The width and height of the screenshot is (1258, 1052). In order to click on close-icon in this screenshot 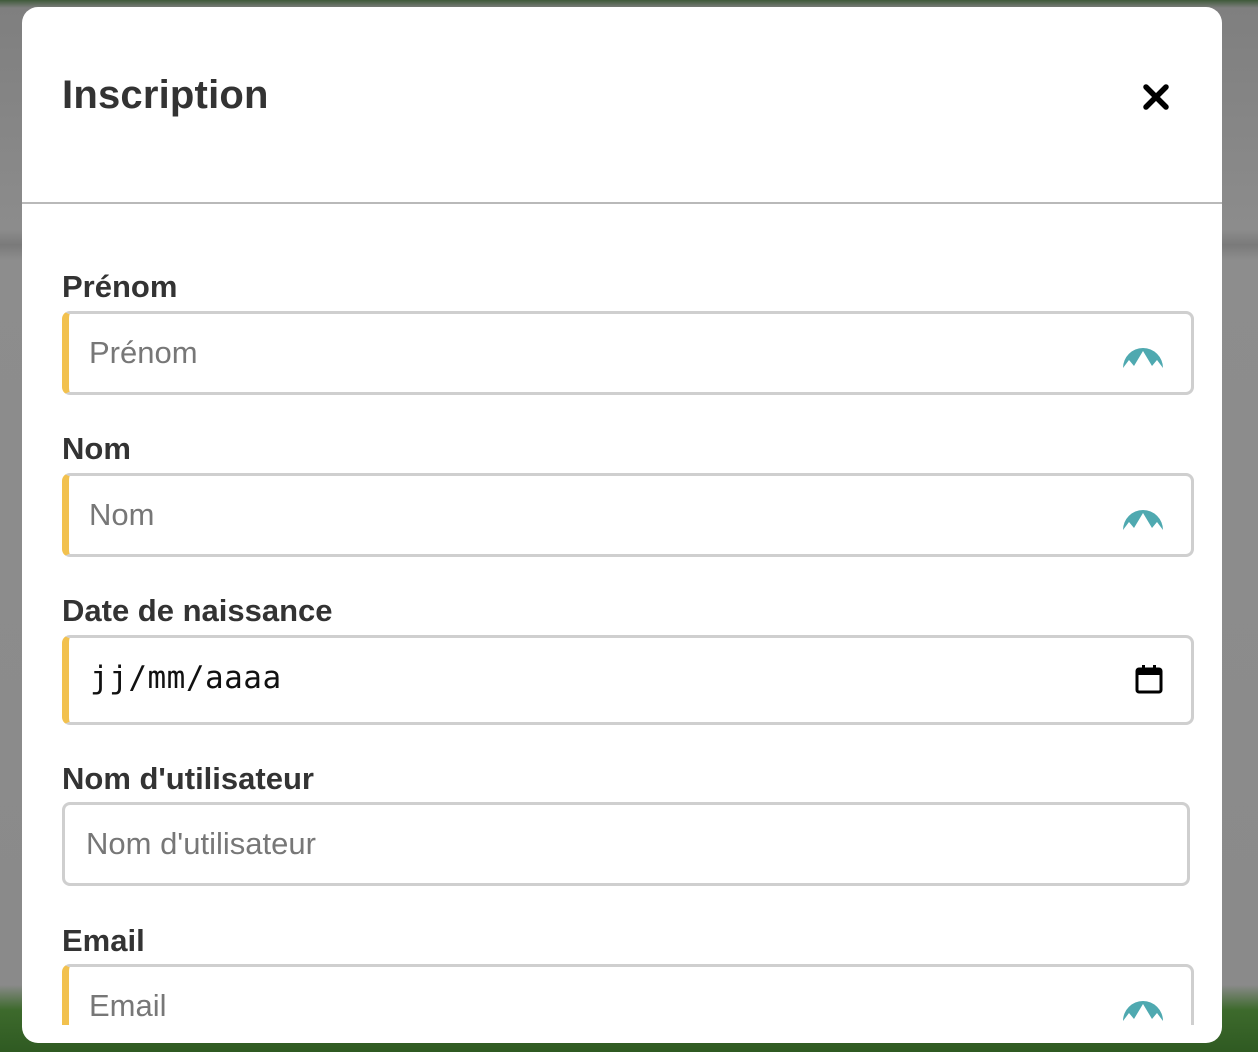, I will do `click(1156, 97)`.